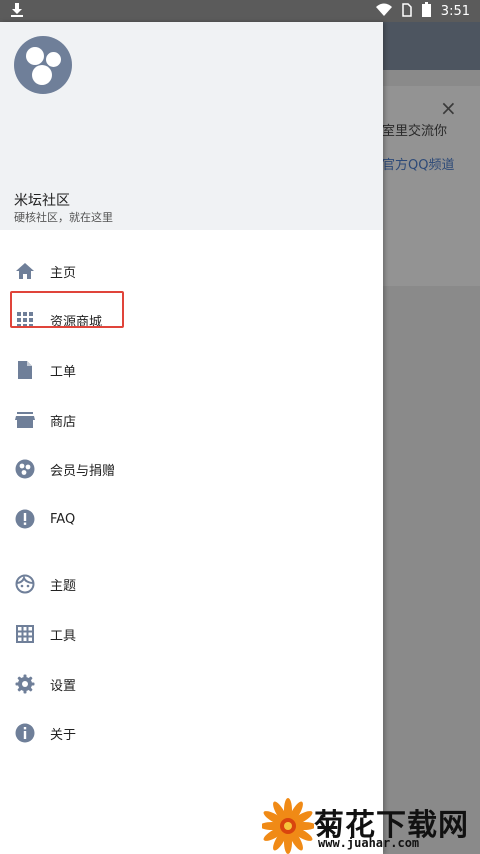 The width and height of the screenshot is (480, 854). Describe the element at coordinates (25, 469) in the screenshot. I see `donate-icon` at that location.